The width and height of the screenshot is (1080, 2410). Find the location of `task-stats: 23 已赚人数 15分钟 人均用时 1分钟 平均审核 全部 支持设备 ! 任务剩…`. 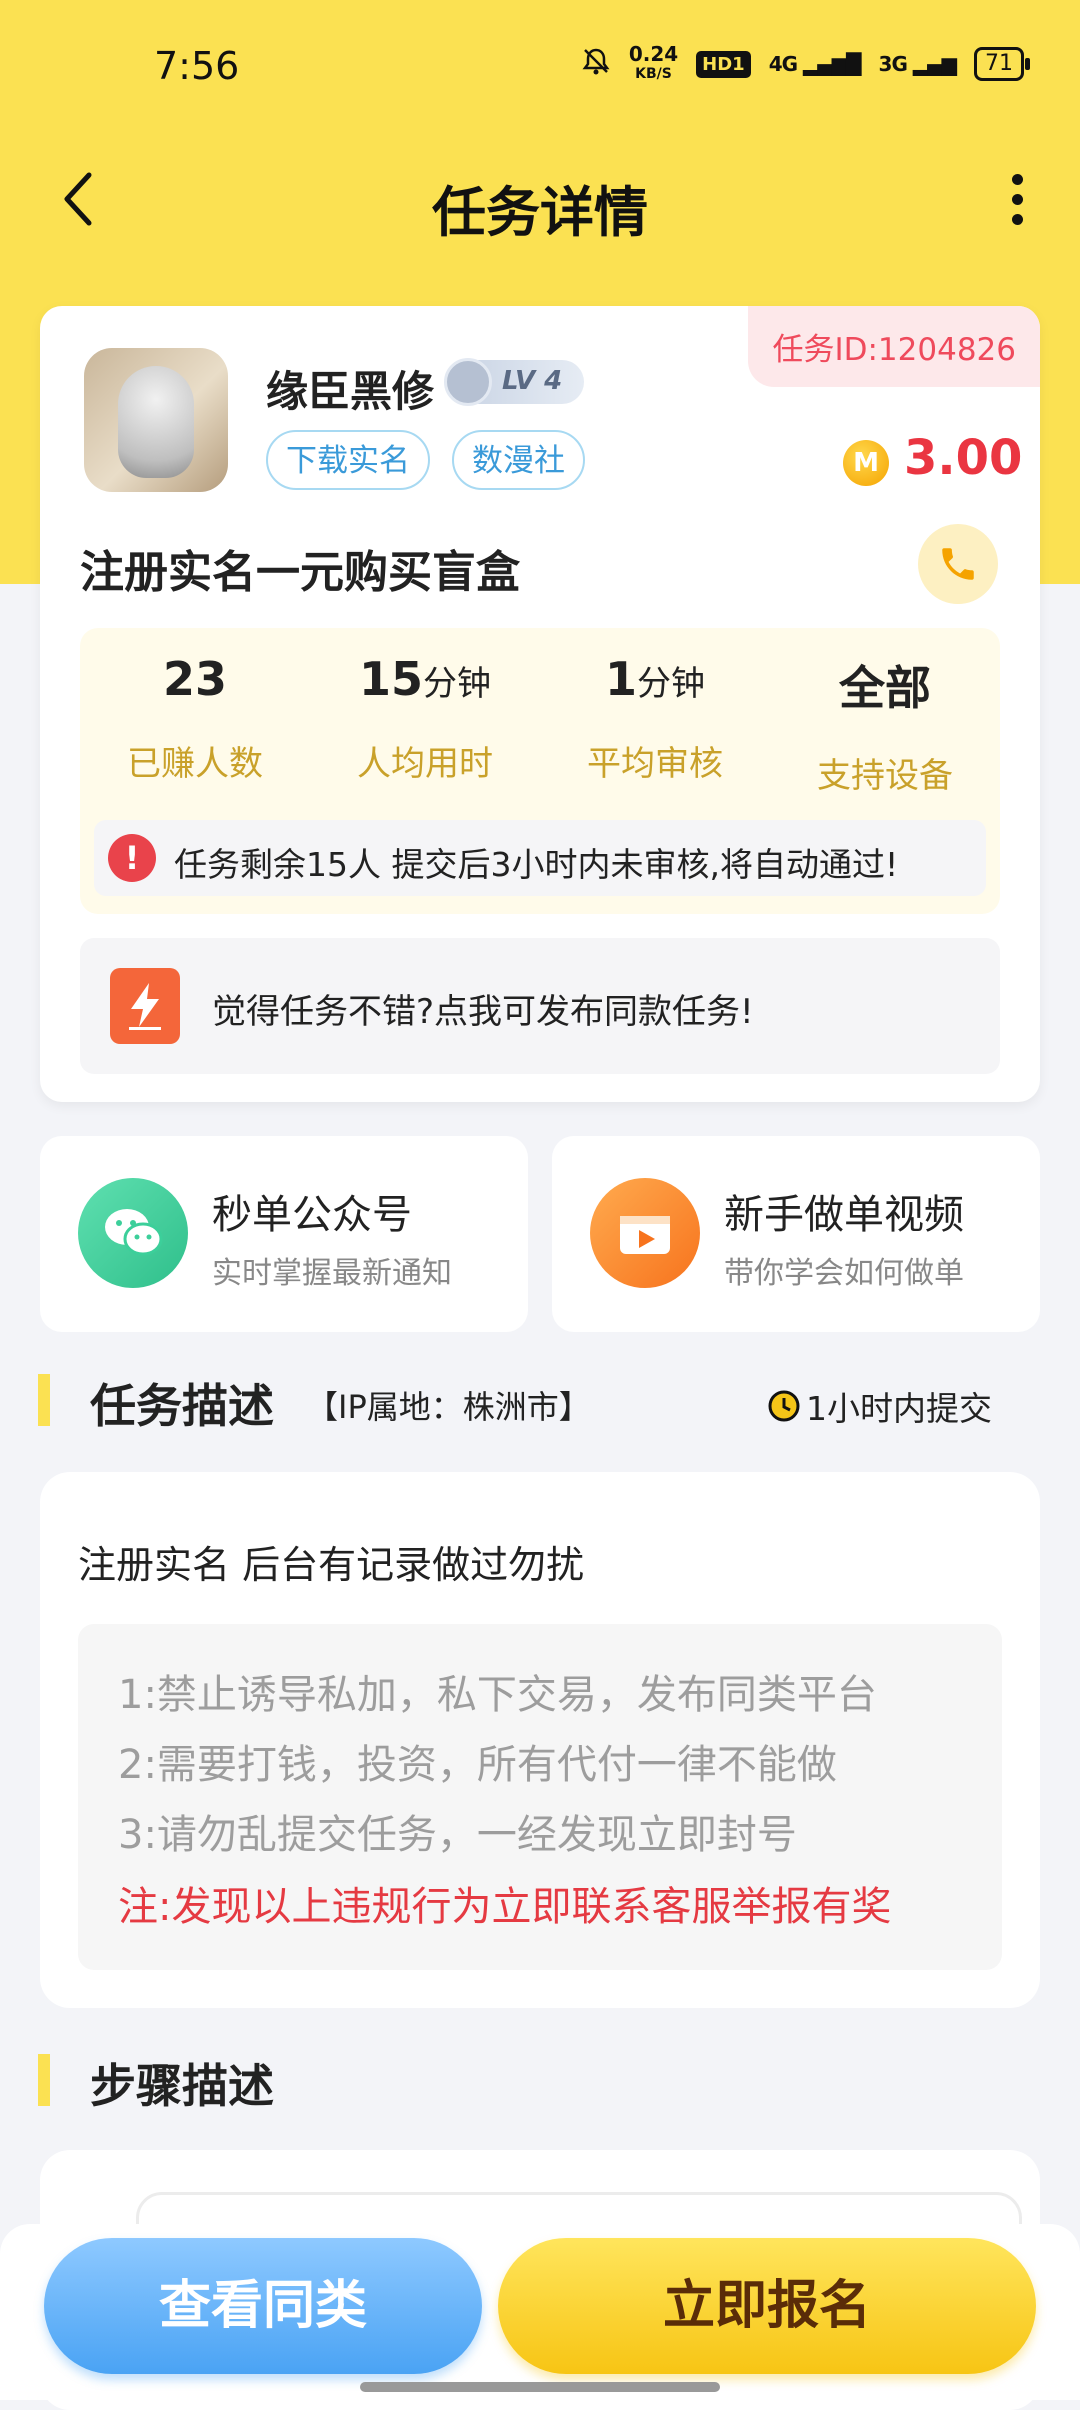

task-stats: 23 已赚人数 15分钟 人均用时 1分钟 平均审核 全部 支持设备 ! 任务剩… is located at coordinates (540, 771).